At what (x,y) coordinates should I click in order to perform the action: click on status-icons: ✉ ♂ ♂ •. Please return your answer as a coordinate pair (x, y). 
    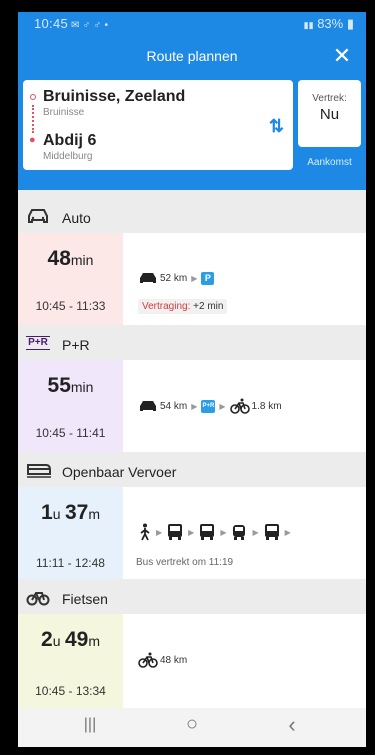
    Looking at the image, I should click on (90, 25).